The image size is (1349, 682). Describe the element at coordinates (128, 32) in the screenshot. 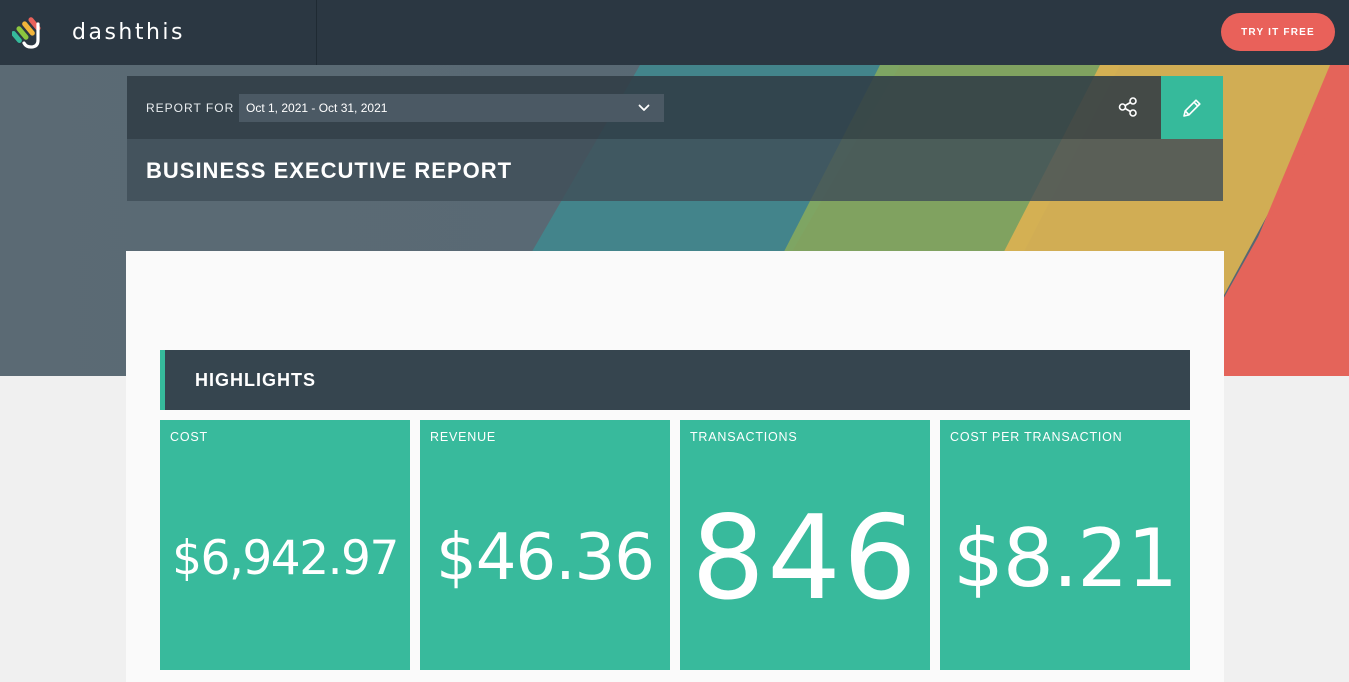

I see `brand-name: dashthis` at that location.